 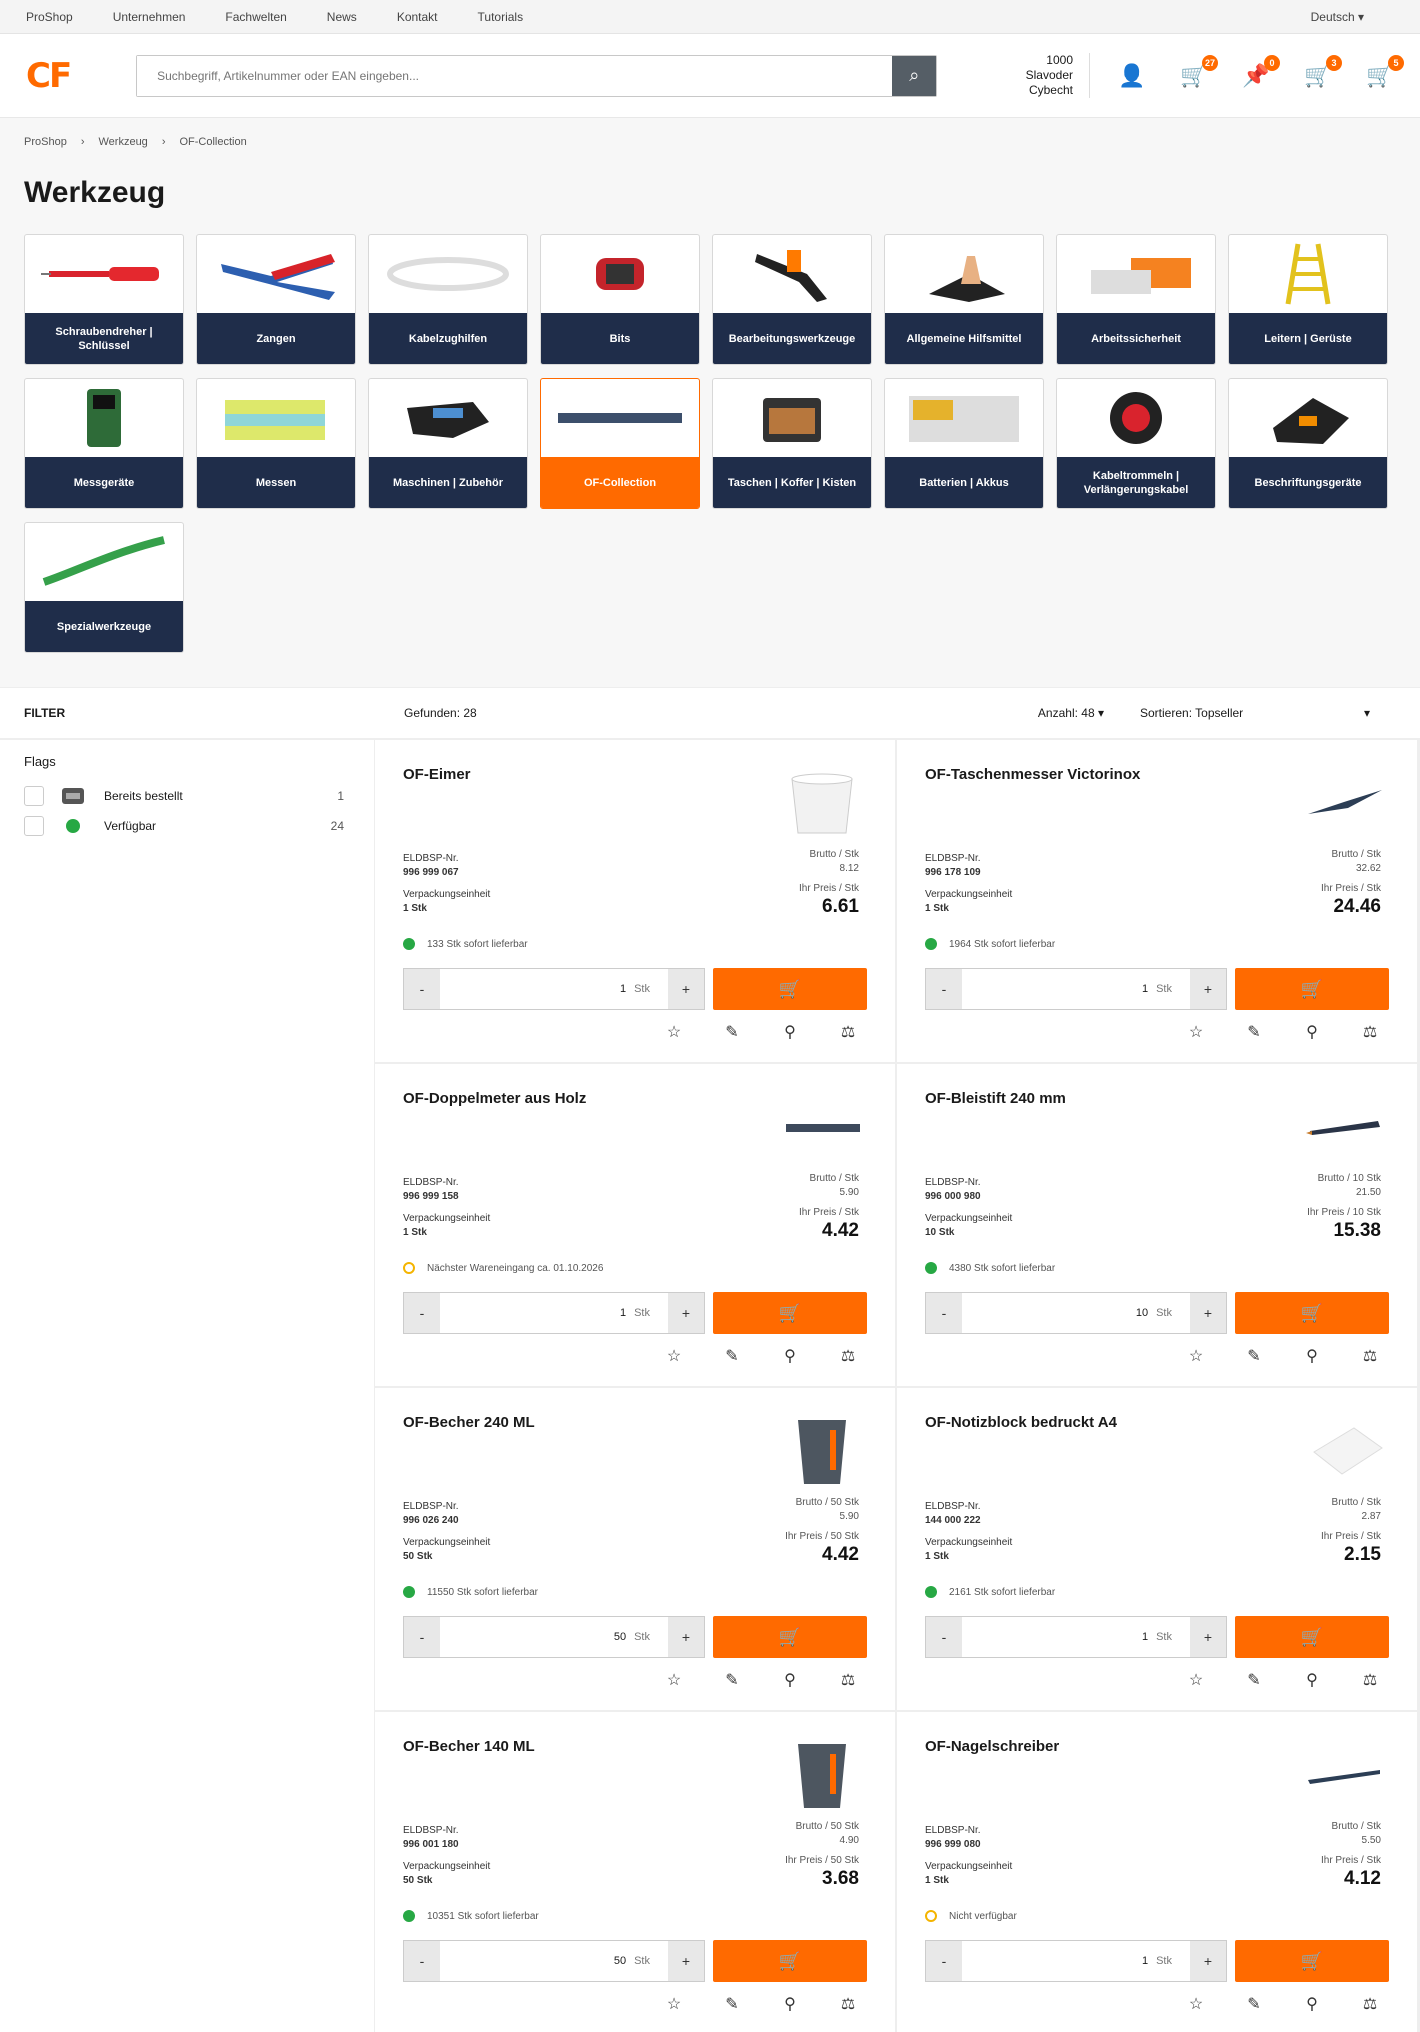 I want to click on category-card: Kabelzughilfen, so click(x=448, y=299).